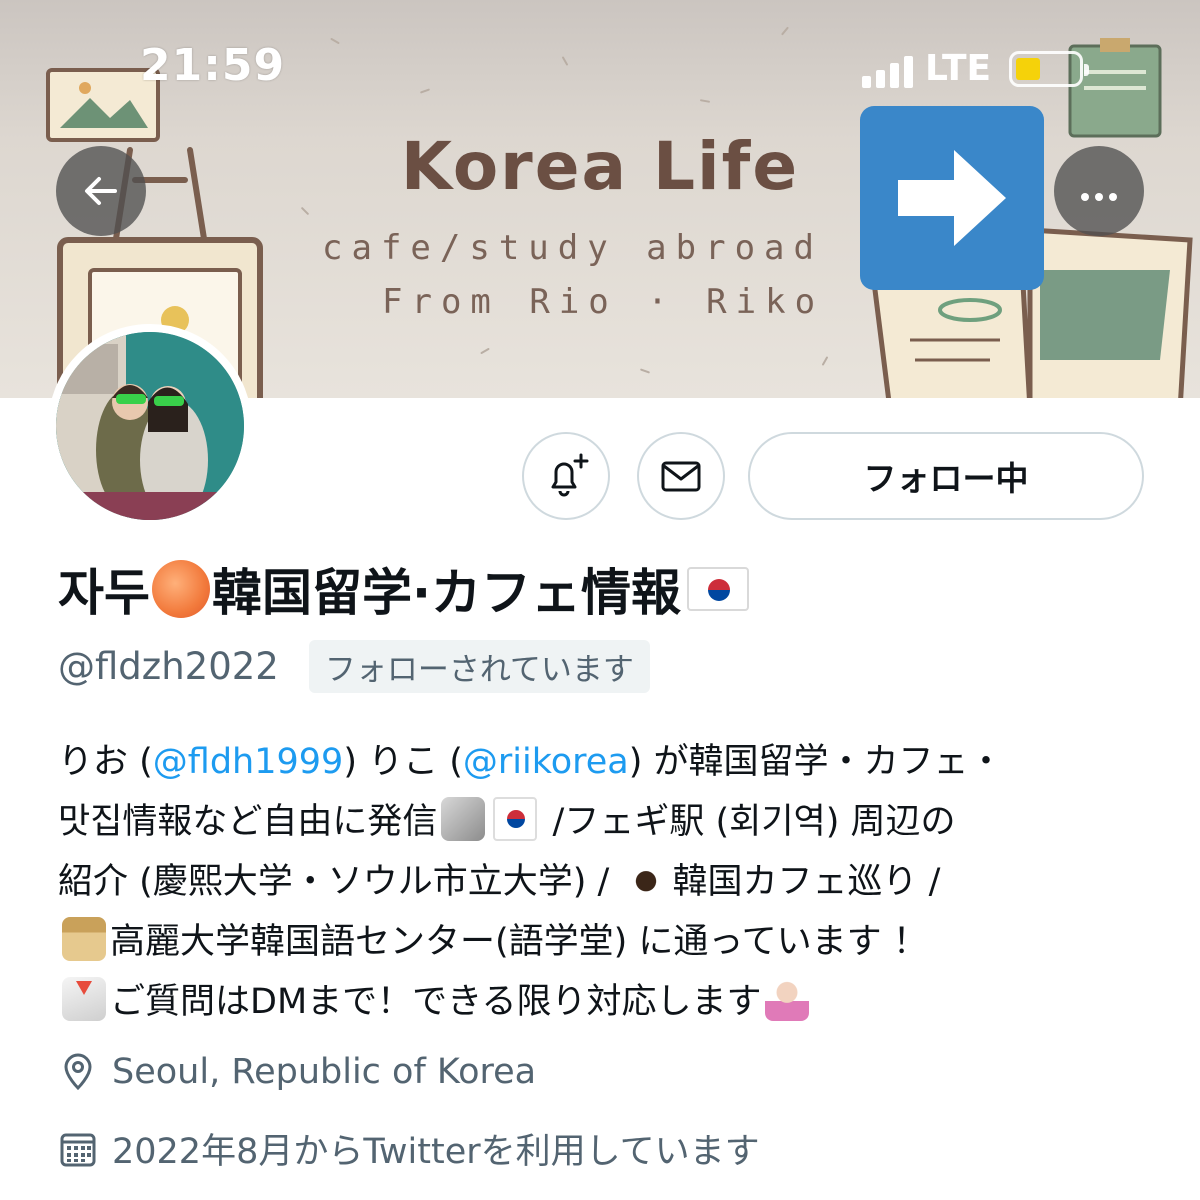  I want to click on follows-you-badge: フォローされています, so click(479, 666).